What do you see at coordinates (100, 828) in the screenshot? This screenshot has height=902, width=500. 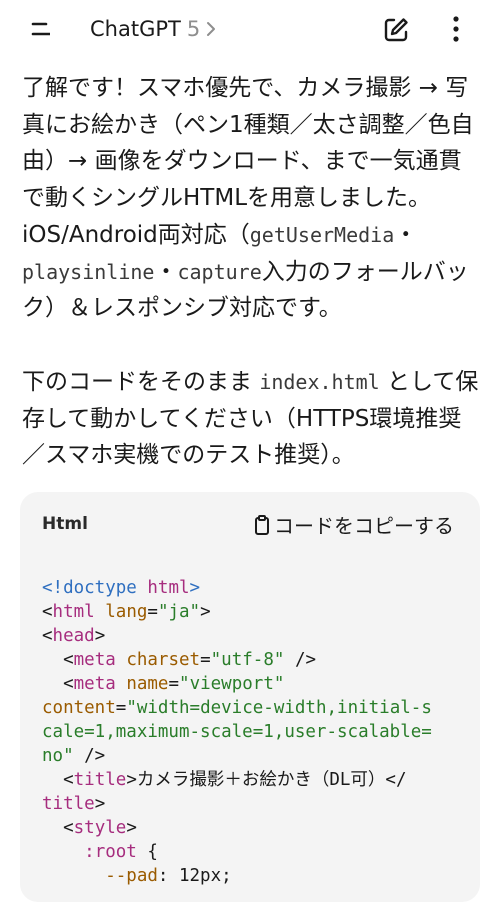 I see `code-token: style` at bounding box center [100, 828].